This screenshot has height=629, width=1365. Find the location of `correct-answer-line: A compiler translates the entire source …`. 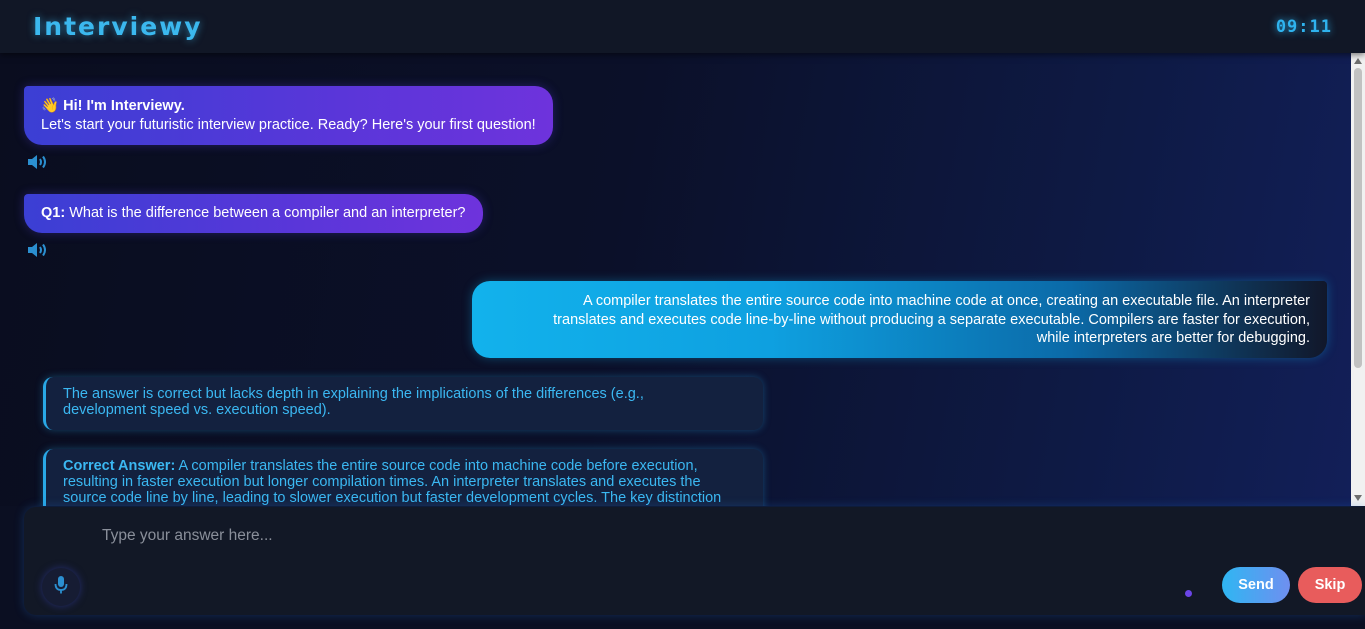

correct-answer-line: A compiler translates the entire source … is located at coordinates (438, 466).